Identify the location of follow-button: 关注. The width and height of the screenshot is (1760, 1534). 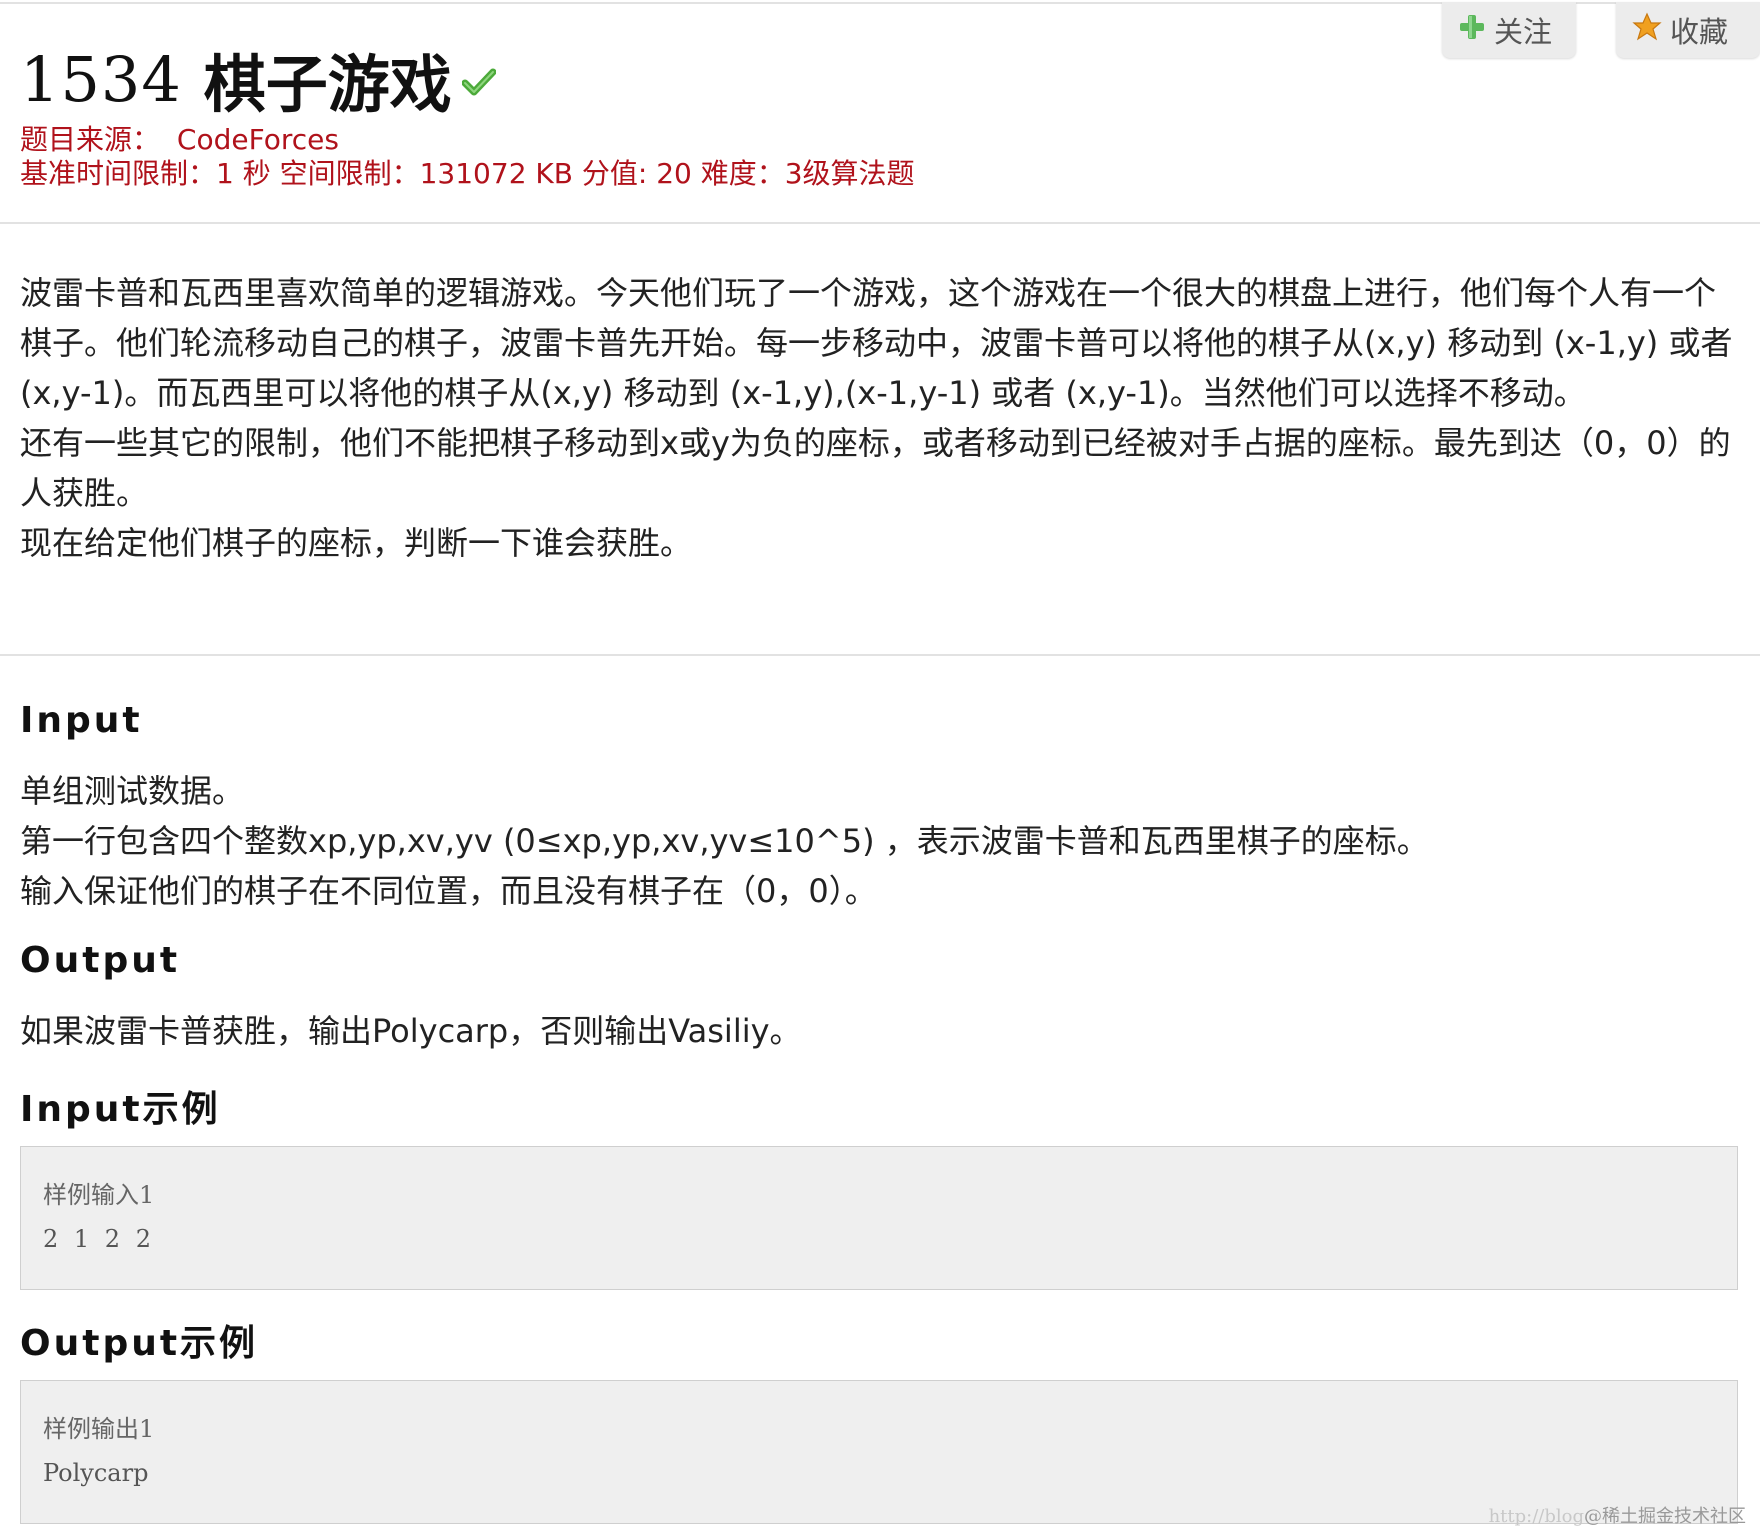
(1509, 30).